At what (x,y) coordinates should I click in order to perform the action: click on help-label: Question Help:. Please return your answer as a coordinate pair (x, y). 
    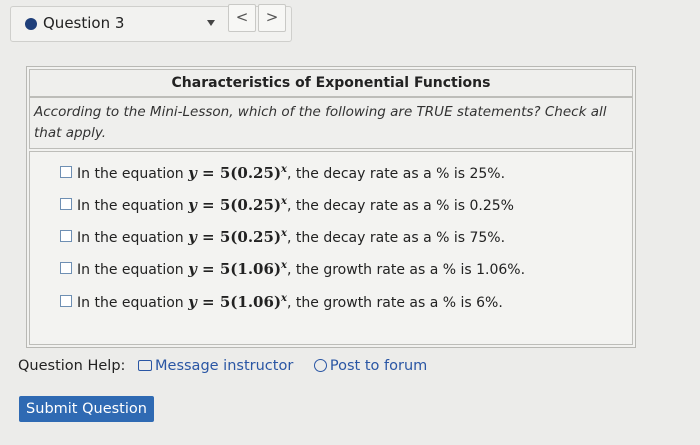
    Looking at the image, I should click on (72, 366).